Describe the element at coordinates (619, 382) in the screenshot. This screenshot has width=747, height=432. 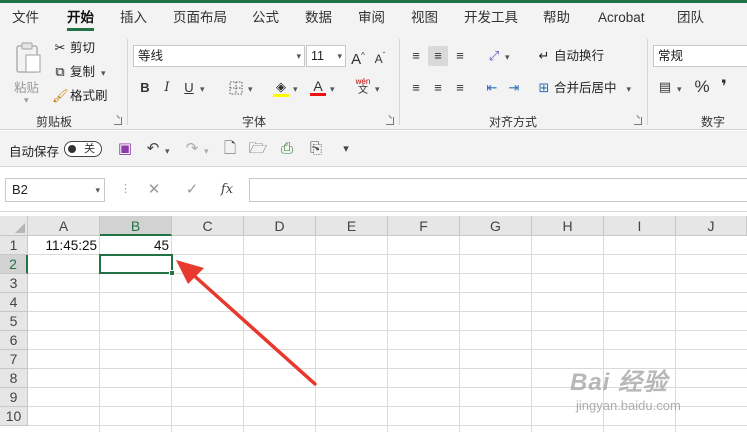
I see `watermark-main: Bai 经验` at that location.